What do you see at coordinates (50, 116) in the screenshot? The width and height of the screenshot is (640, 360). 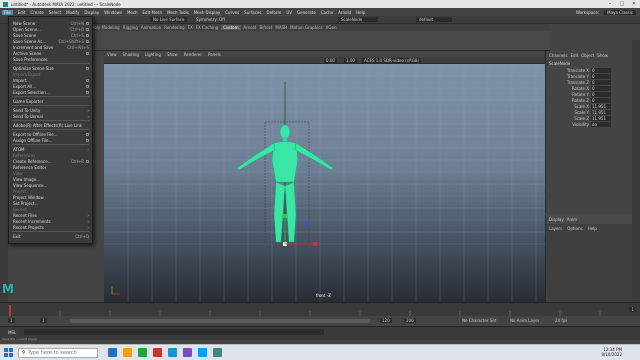 I see `menu-item-send-to-unreal: Send To Unreal ›` at bounding box center [50, 116].